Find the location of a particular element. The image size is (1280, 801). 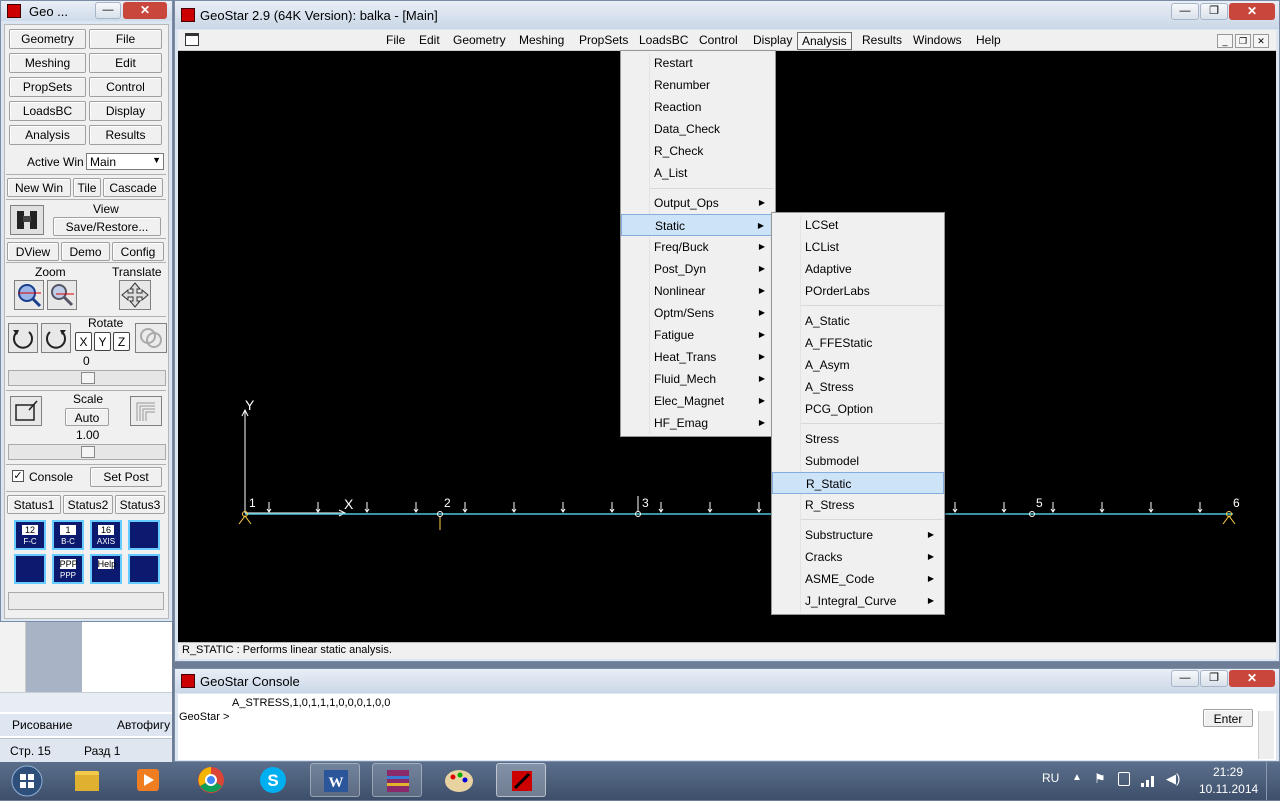

rotate-x-button: X is located at coordinates (83, 341).